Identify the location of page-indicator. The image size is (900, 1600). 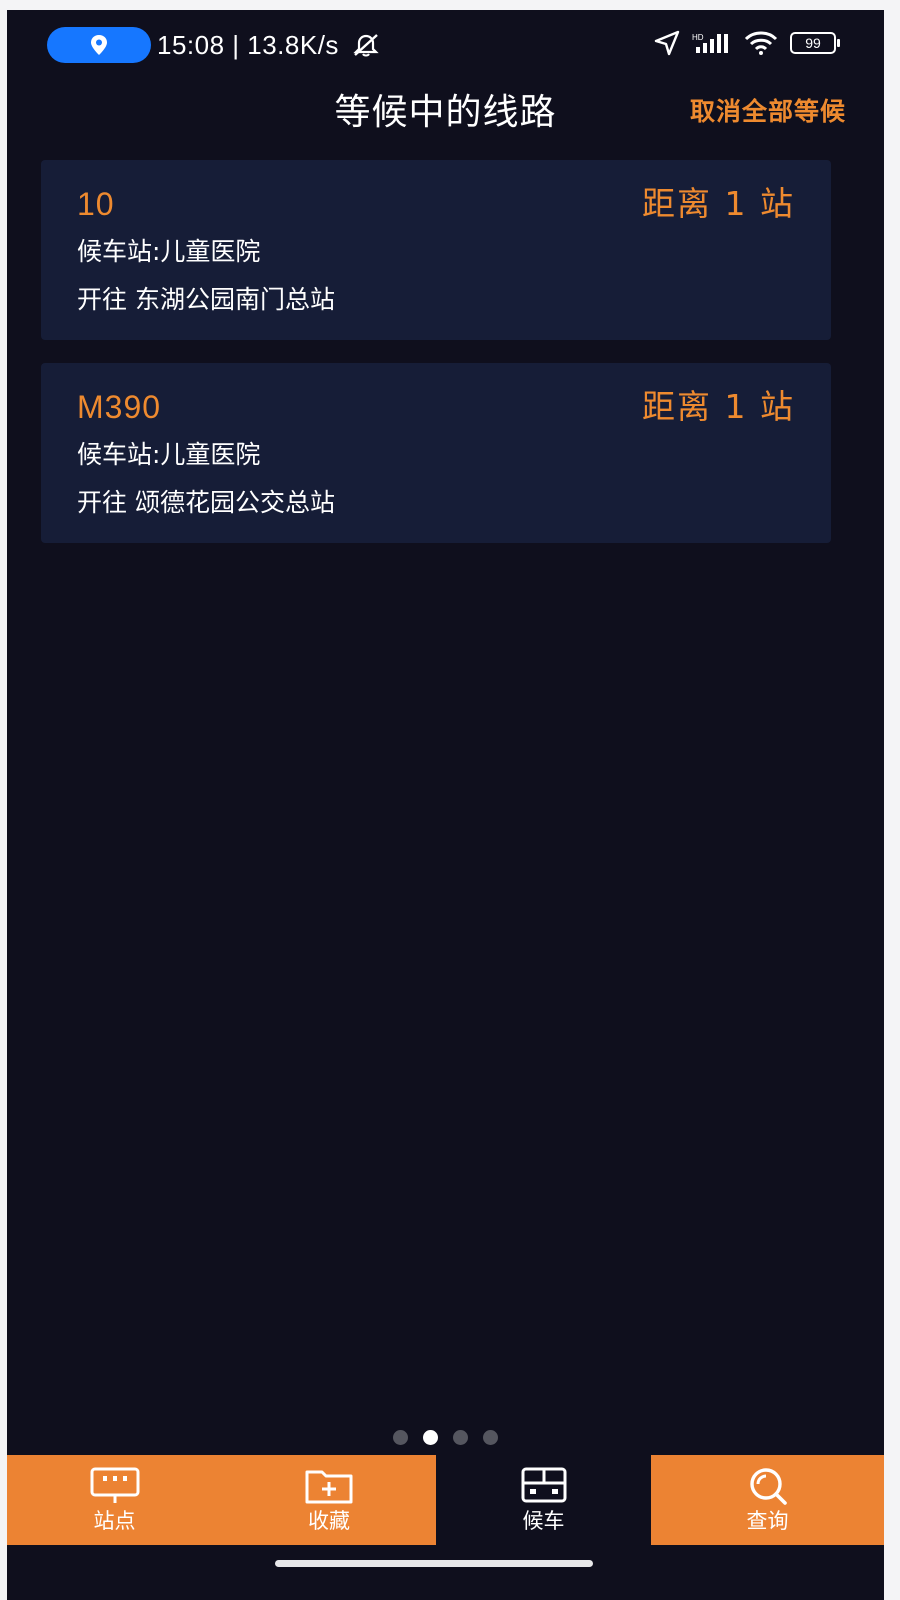
(445, 1437).